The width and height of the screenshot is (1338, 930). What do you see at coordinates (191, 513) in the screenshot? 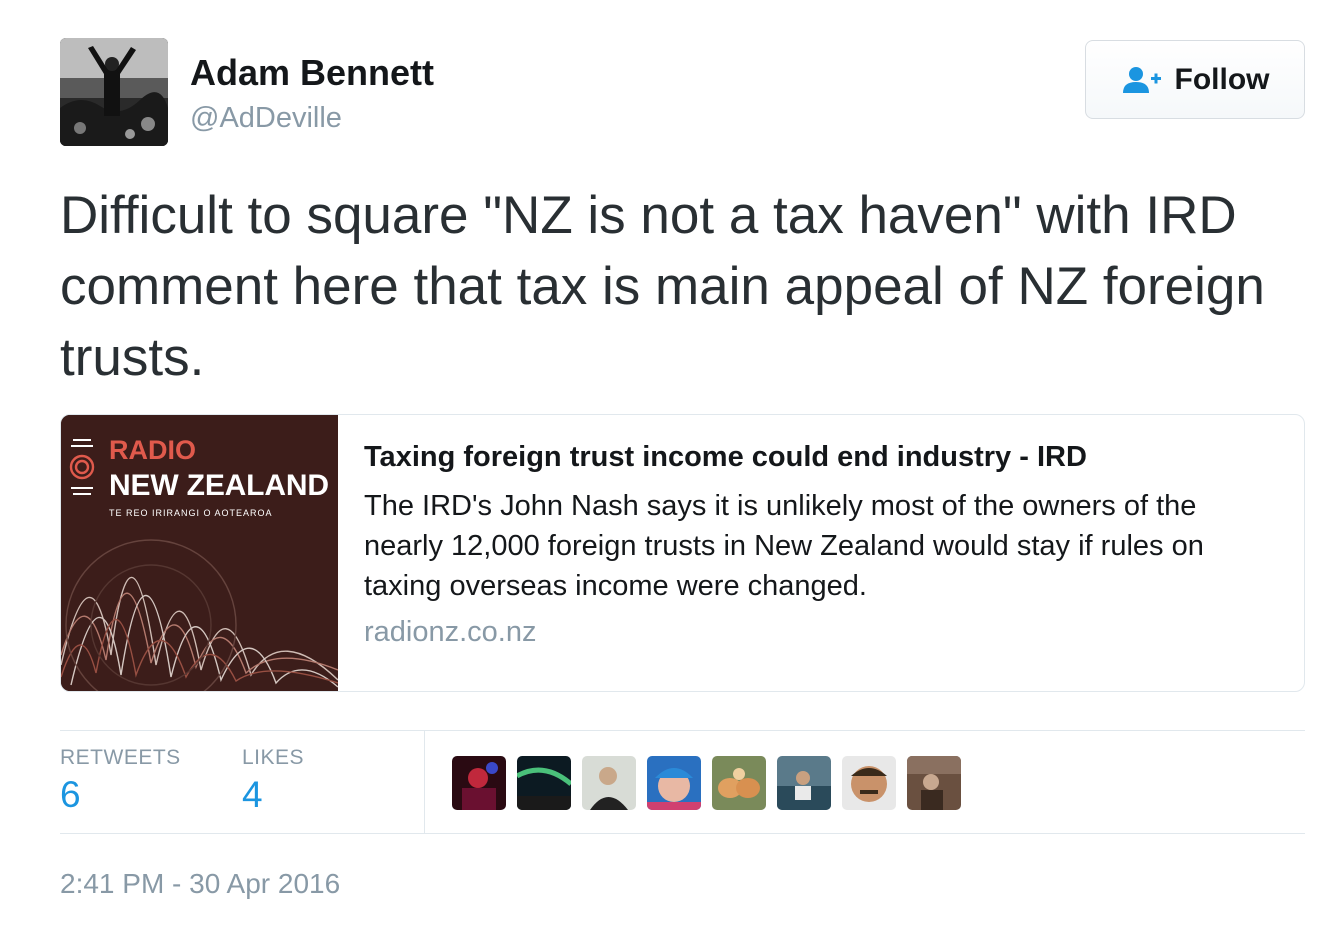
I see `rnz-tagline: TE REO IRIRANGI O AOTEAROA` at bounding box center [191, 513].